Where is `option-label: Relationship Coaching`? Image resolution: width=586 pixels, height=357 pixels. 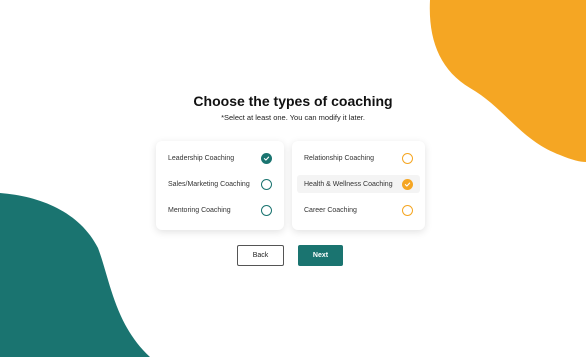 option-label: Relationship Coaching is located at coordinates (339, 158).